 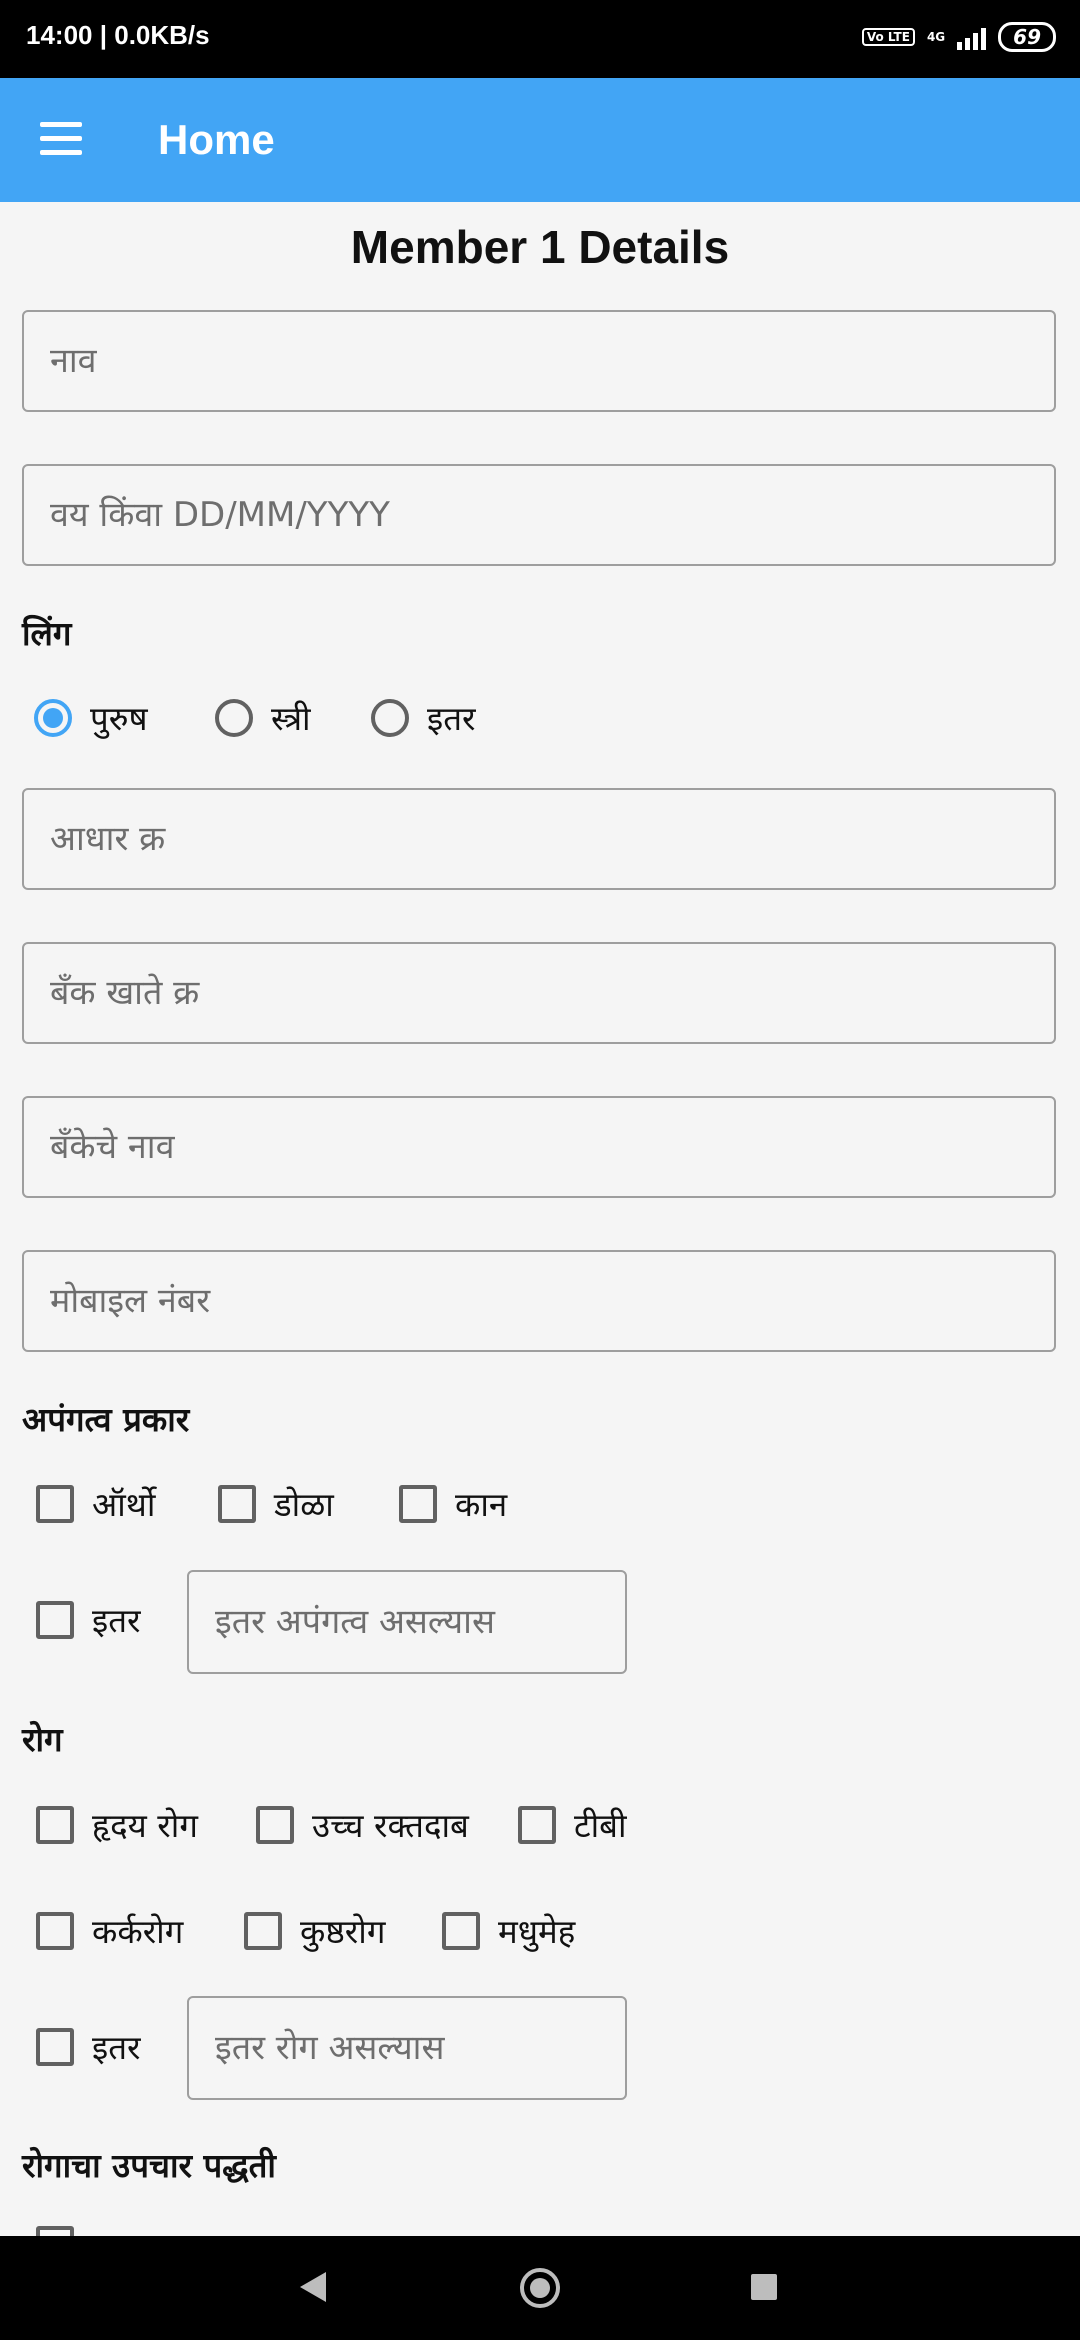 I want to click on app-bar: Home, so click(x=540, y=140).